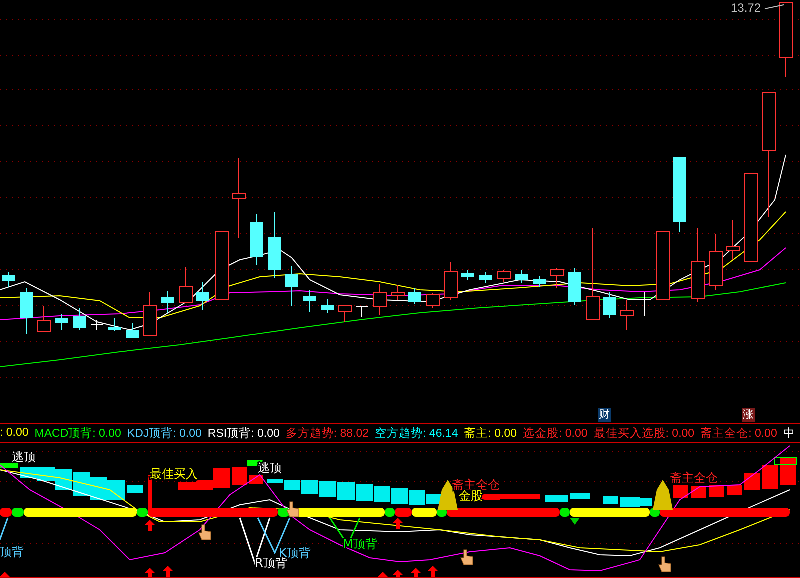 The height and width of the screenshot is (578, 800). Describe the element at coordinates (774, 7) in the screenshot. I see `leader-line` at that location.